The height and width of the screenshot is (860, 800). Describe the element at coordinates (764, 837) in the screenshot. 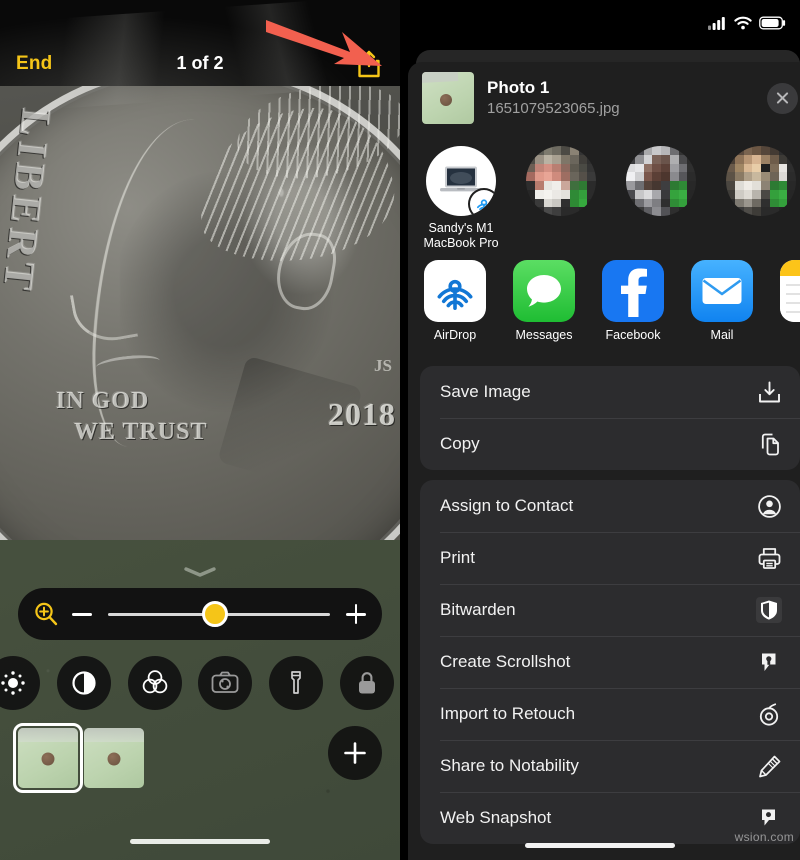

I see `watermark: wsion.com` at that location.